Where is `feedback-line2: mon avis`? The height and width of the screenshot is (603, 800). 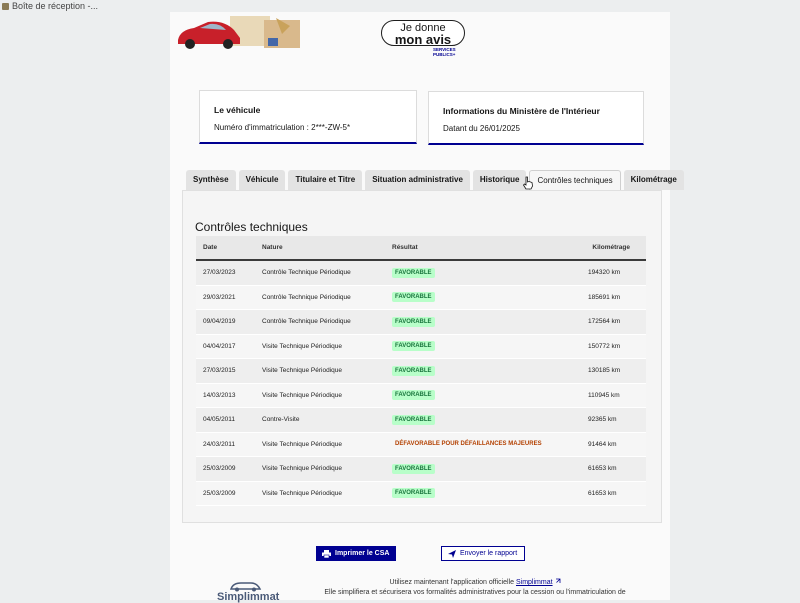
feedback-line2: mon avis is located at coordinates (423, 39).